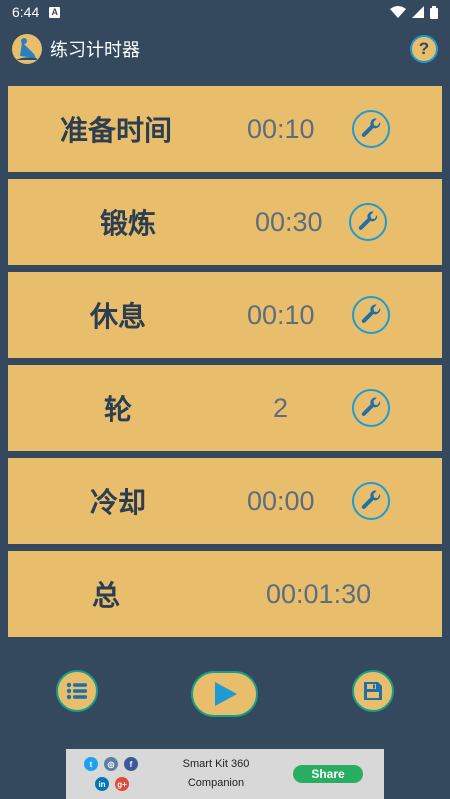 The image size is (450, 799). I want to click on notification-icon: A, so click(55, 12).